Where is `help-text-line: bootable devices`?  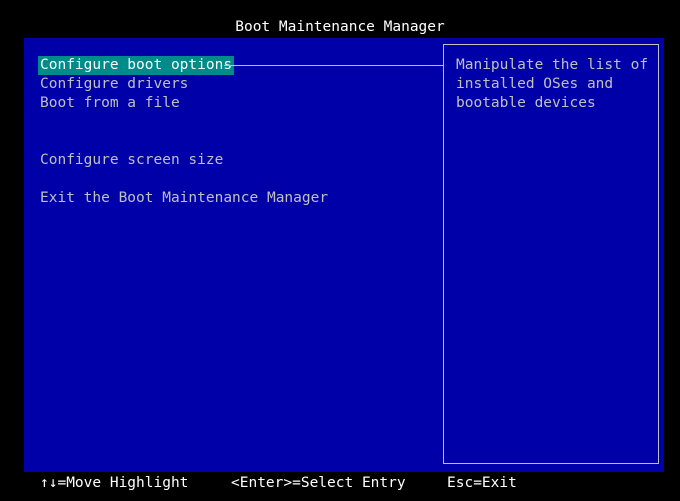 help-text-line: bootable devices is located at coordinates (526, 103).